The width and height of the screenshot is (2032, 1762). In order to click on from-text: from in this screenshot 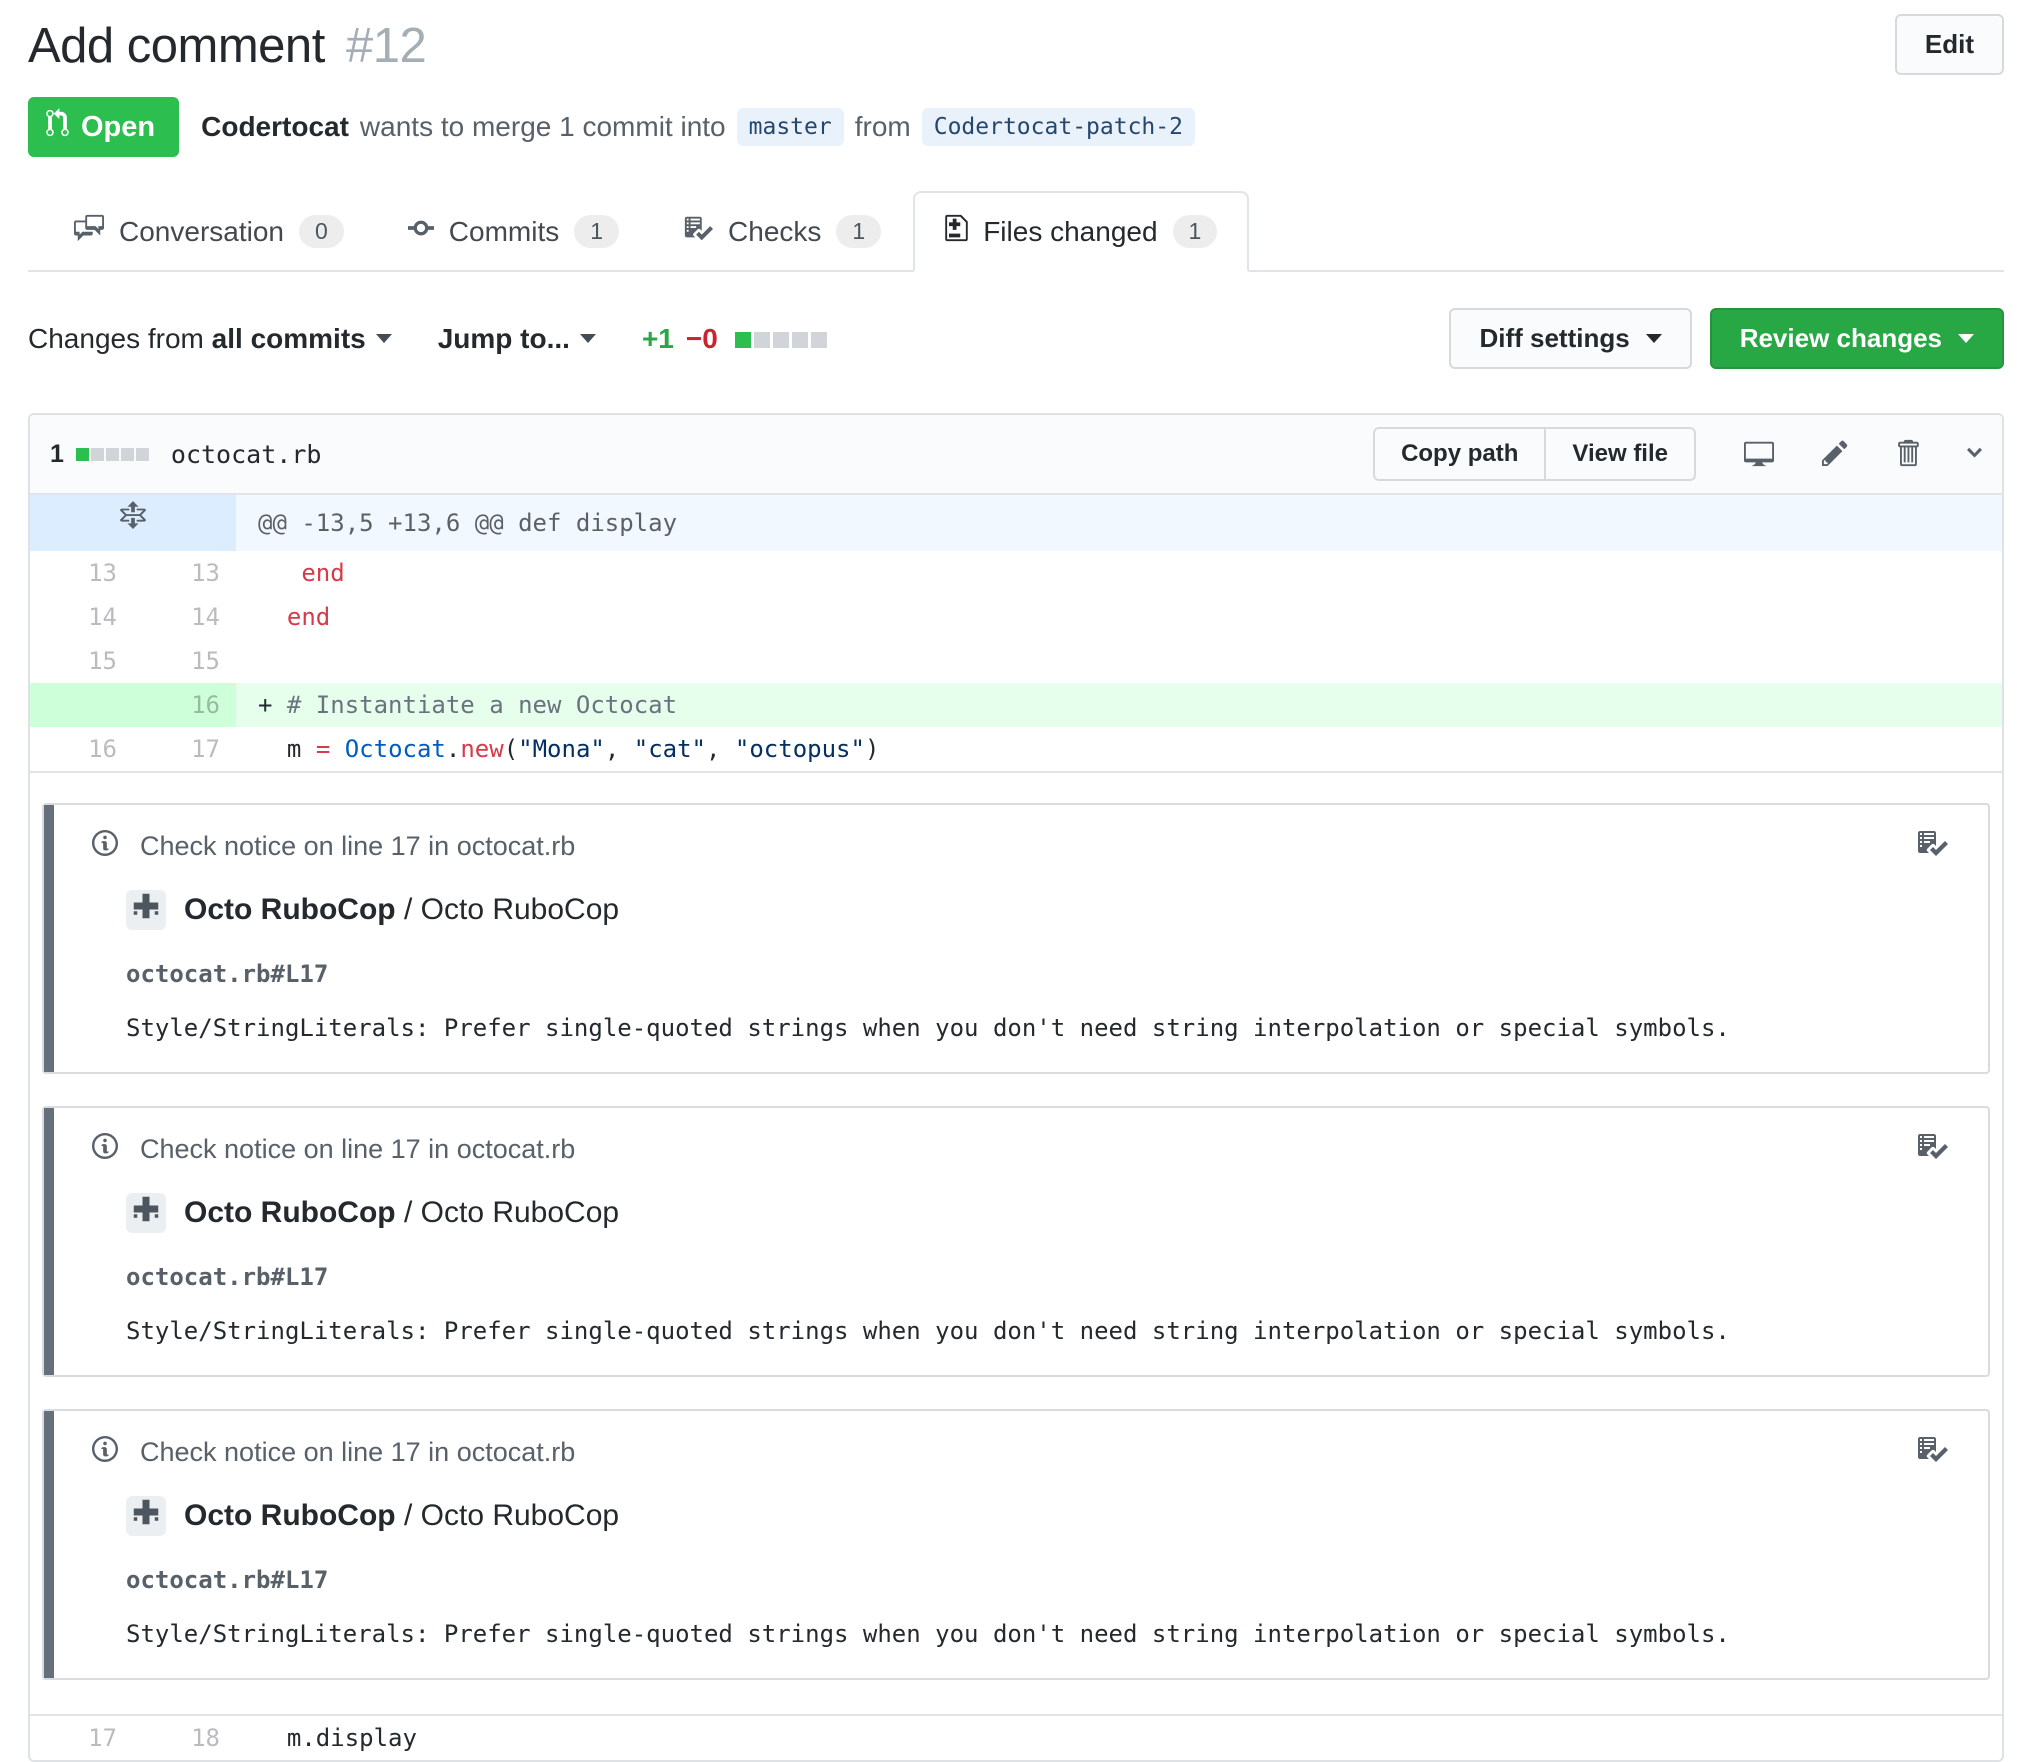, I will do `click(882, 126)`.